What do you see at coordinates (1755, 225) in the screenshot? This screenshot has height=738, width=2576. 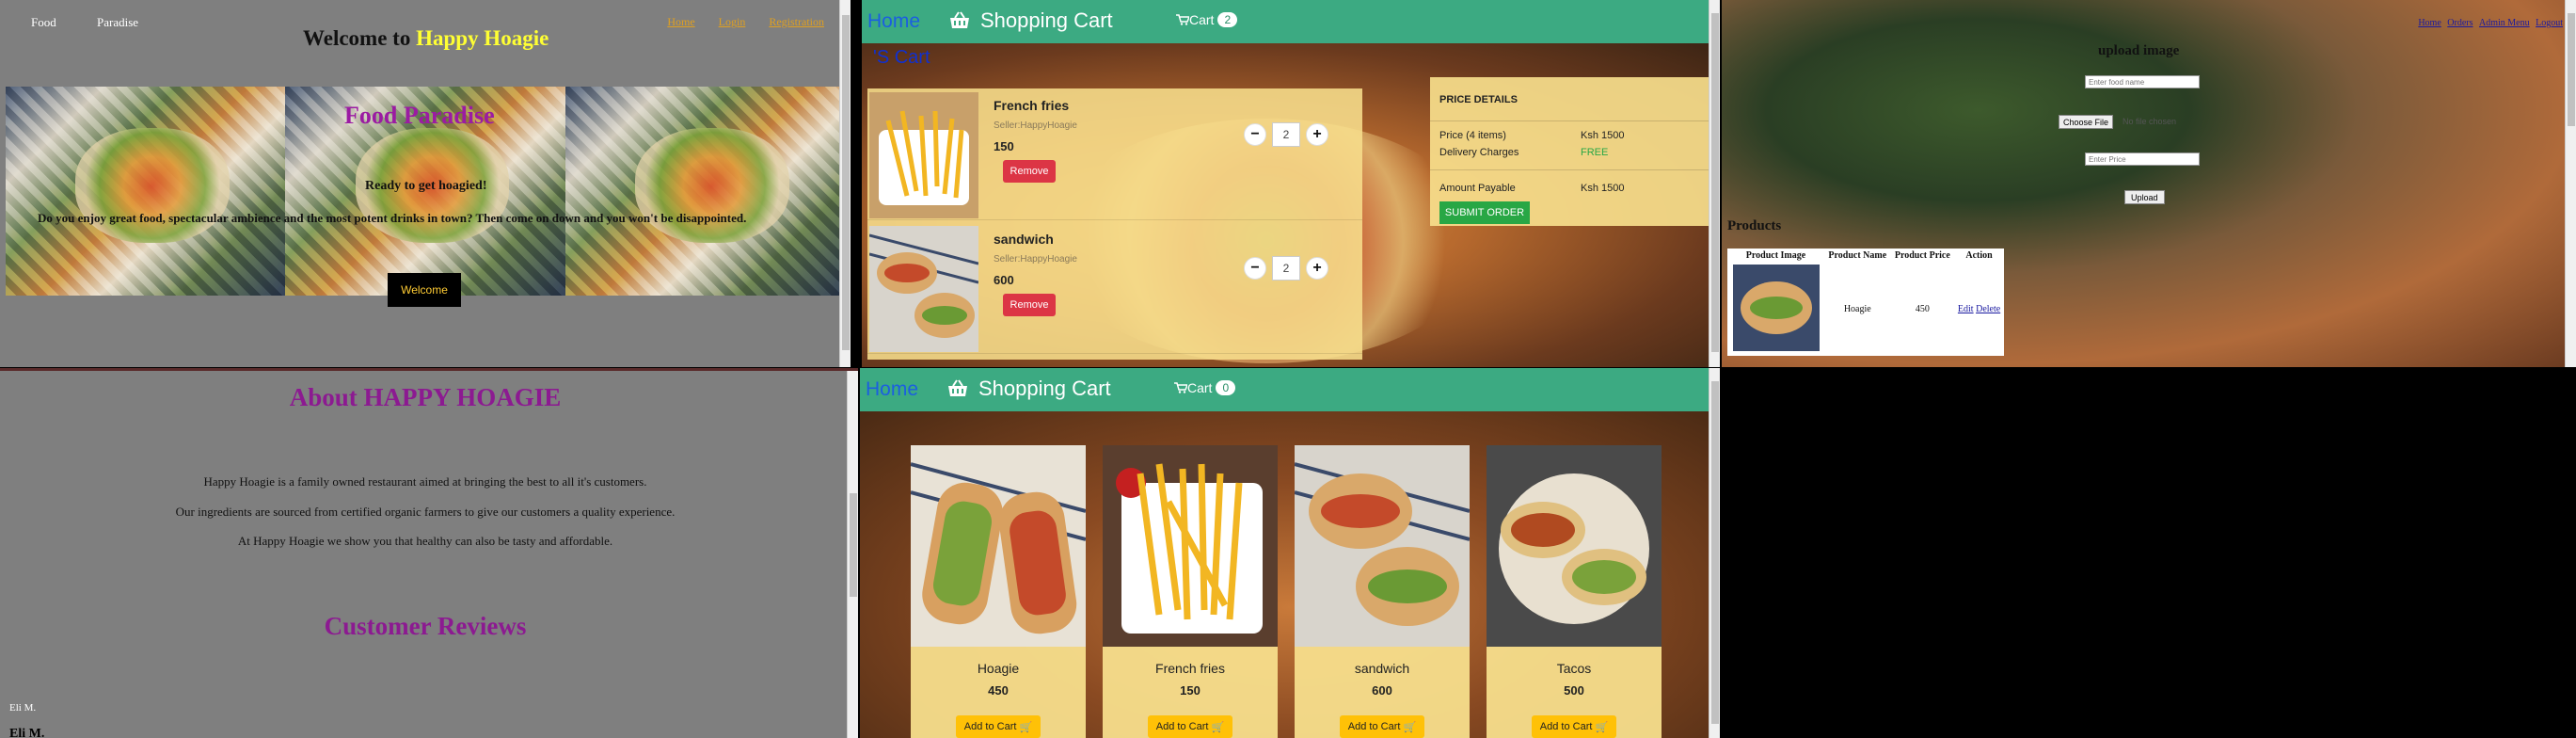 I see `products-title: Products` at bounding box center [1755, 225].